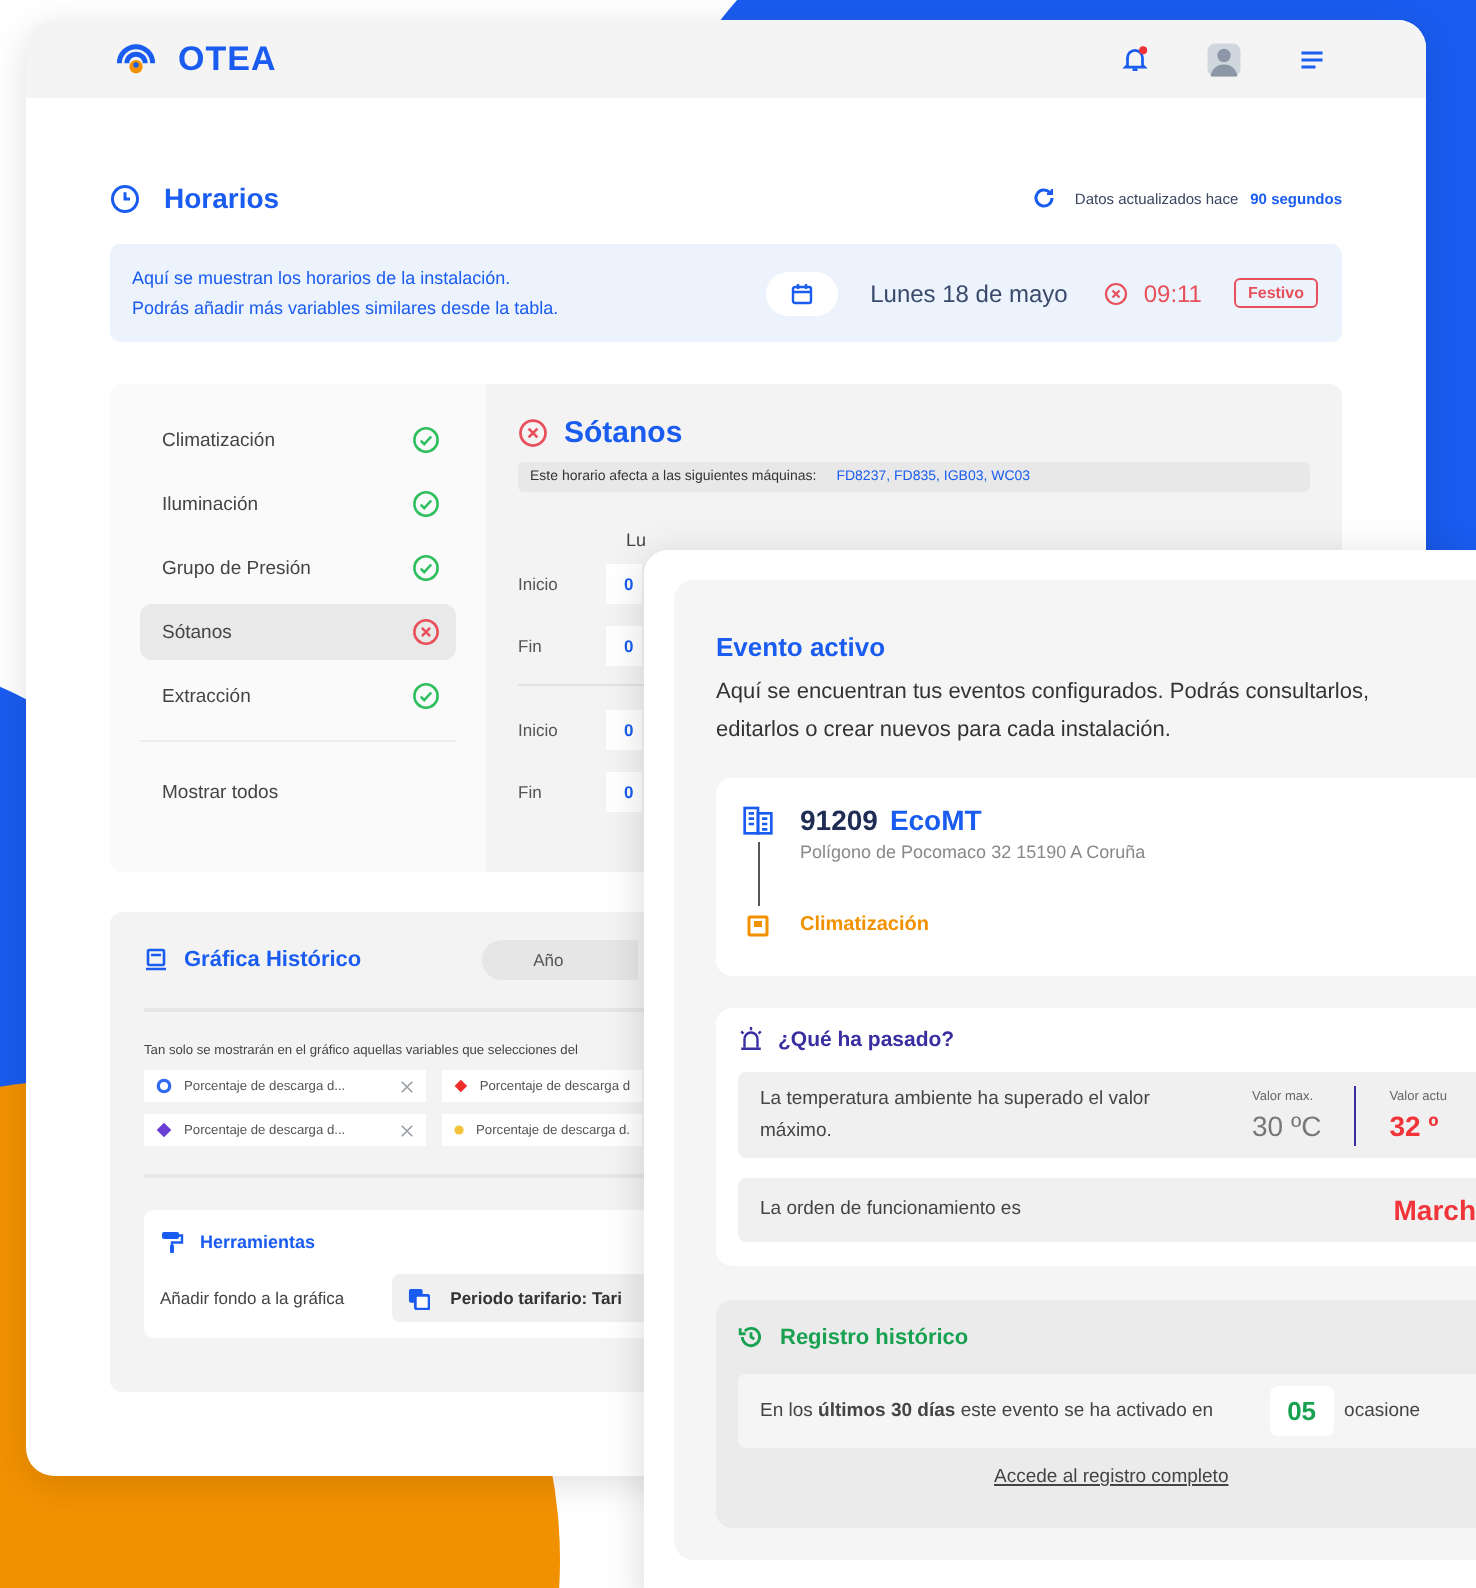  What do you see at coordinates (987, 1411) in the screenshot?
I see `history-text: En los últimos 30 días este evento se ha activado en` at bounding box center [987, 1411].